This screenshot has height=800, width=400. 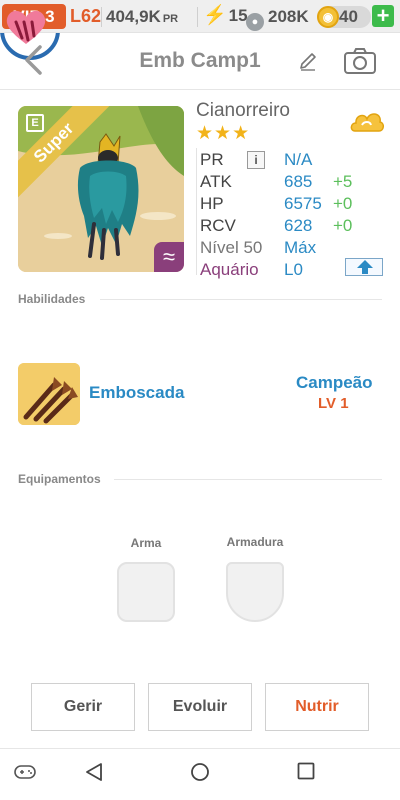 I want to click on edit-pencil-icon, so click(x=308, y=61).